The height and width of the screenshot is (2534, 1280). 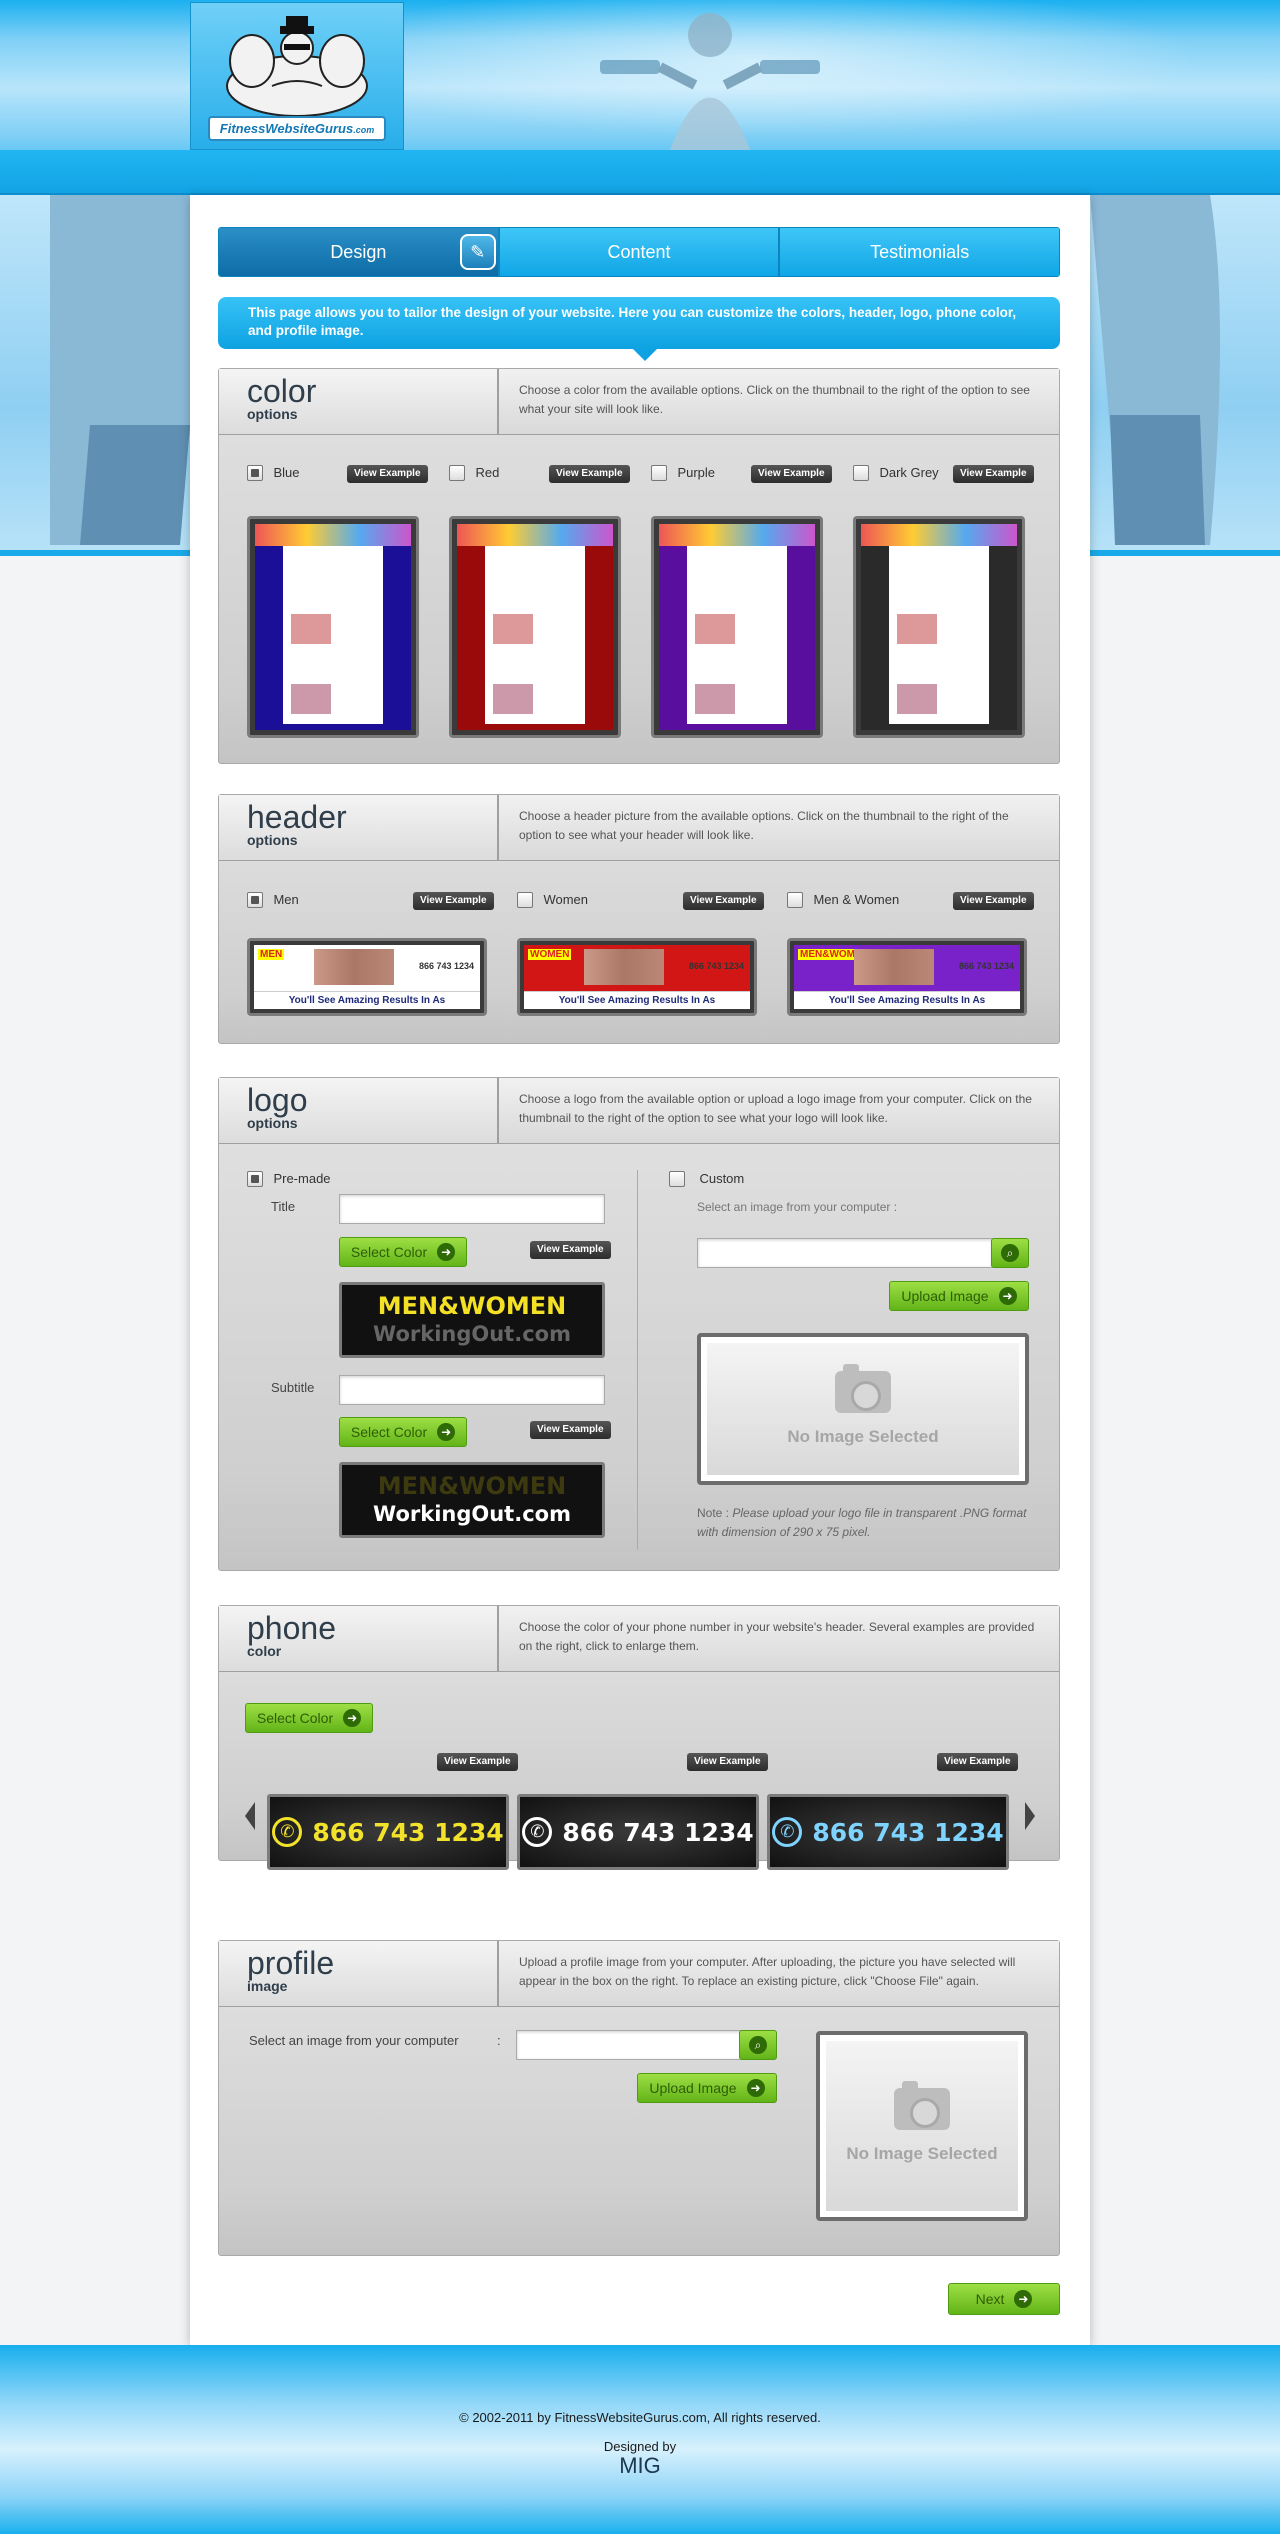 I want to click on phone-sample-1: ✆ 866 743 1234, so click(x=638, y=1832).